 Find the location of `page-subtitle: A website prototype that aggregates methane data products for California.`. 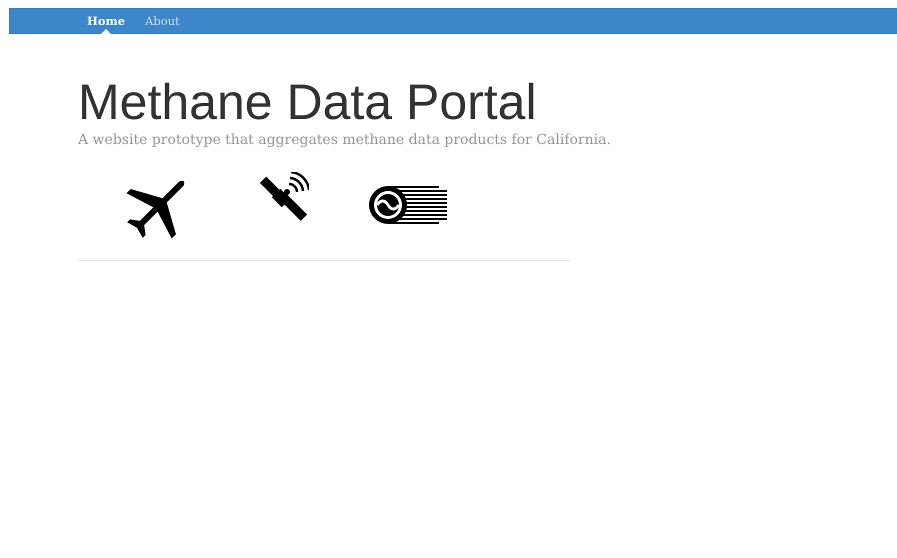

page-subtitle: A website prototype that aggregates methane data products for California. is located at coordinates (345, 140).